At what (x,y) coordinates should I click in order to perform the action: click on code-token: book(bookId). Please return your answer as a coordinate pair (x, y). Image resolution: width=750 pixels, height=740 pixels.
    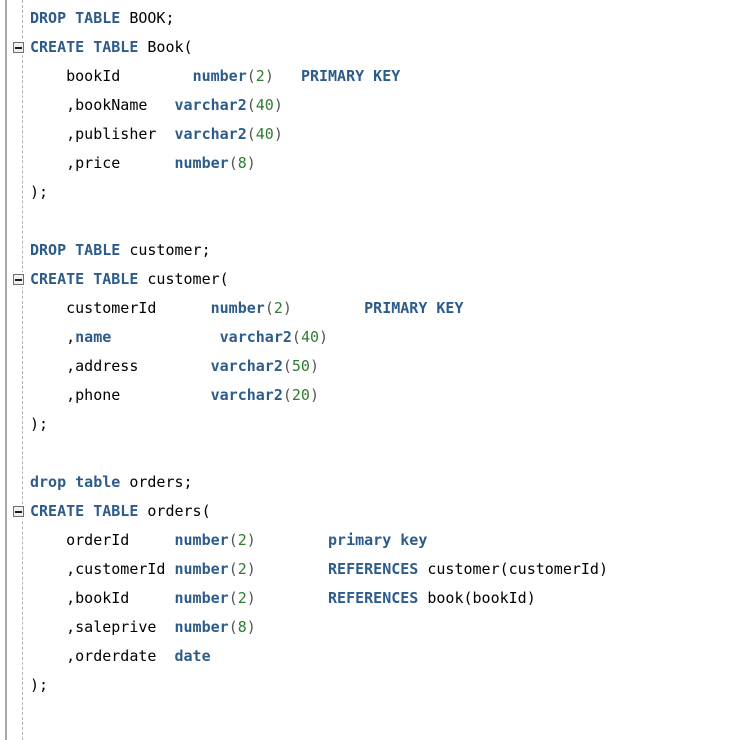
    Looking at the image, I should click on (477, 598).